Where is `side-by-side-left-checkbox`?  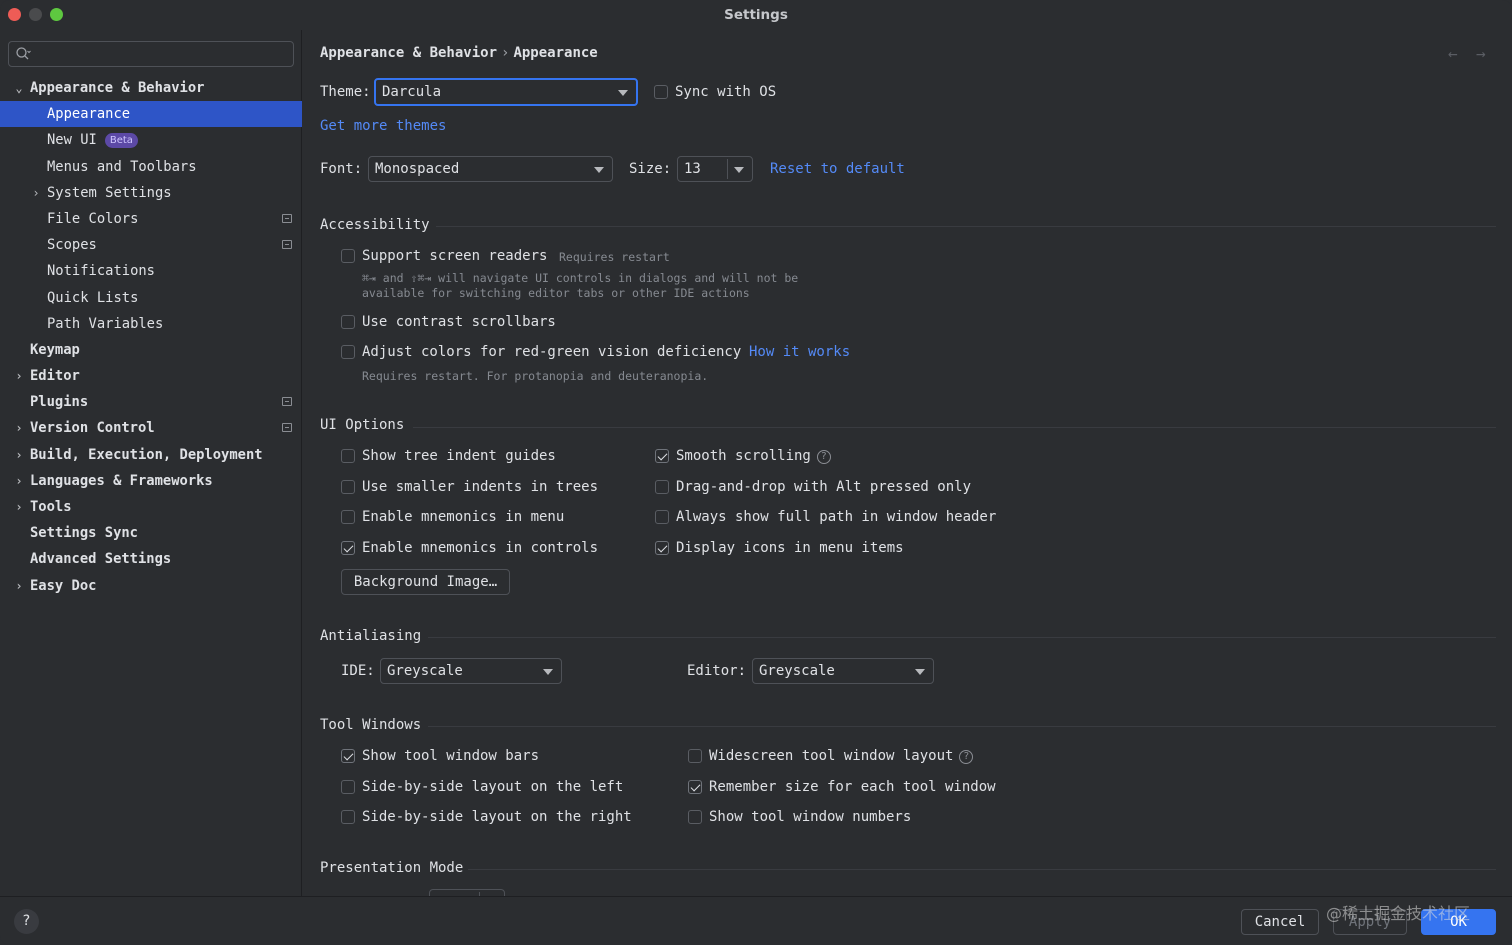 side-by-side-left-checkbox is located at coordinates (348, 787).